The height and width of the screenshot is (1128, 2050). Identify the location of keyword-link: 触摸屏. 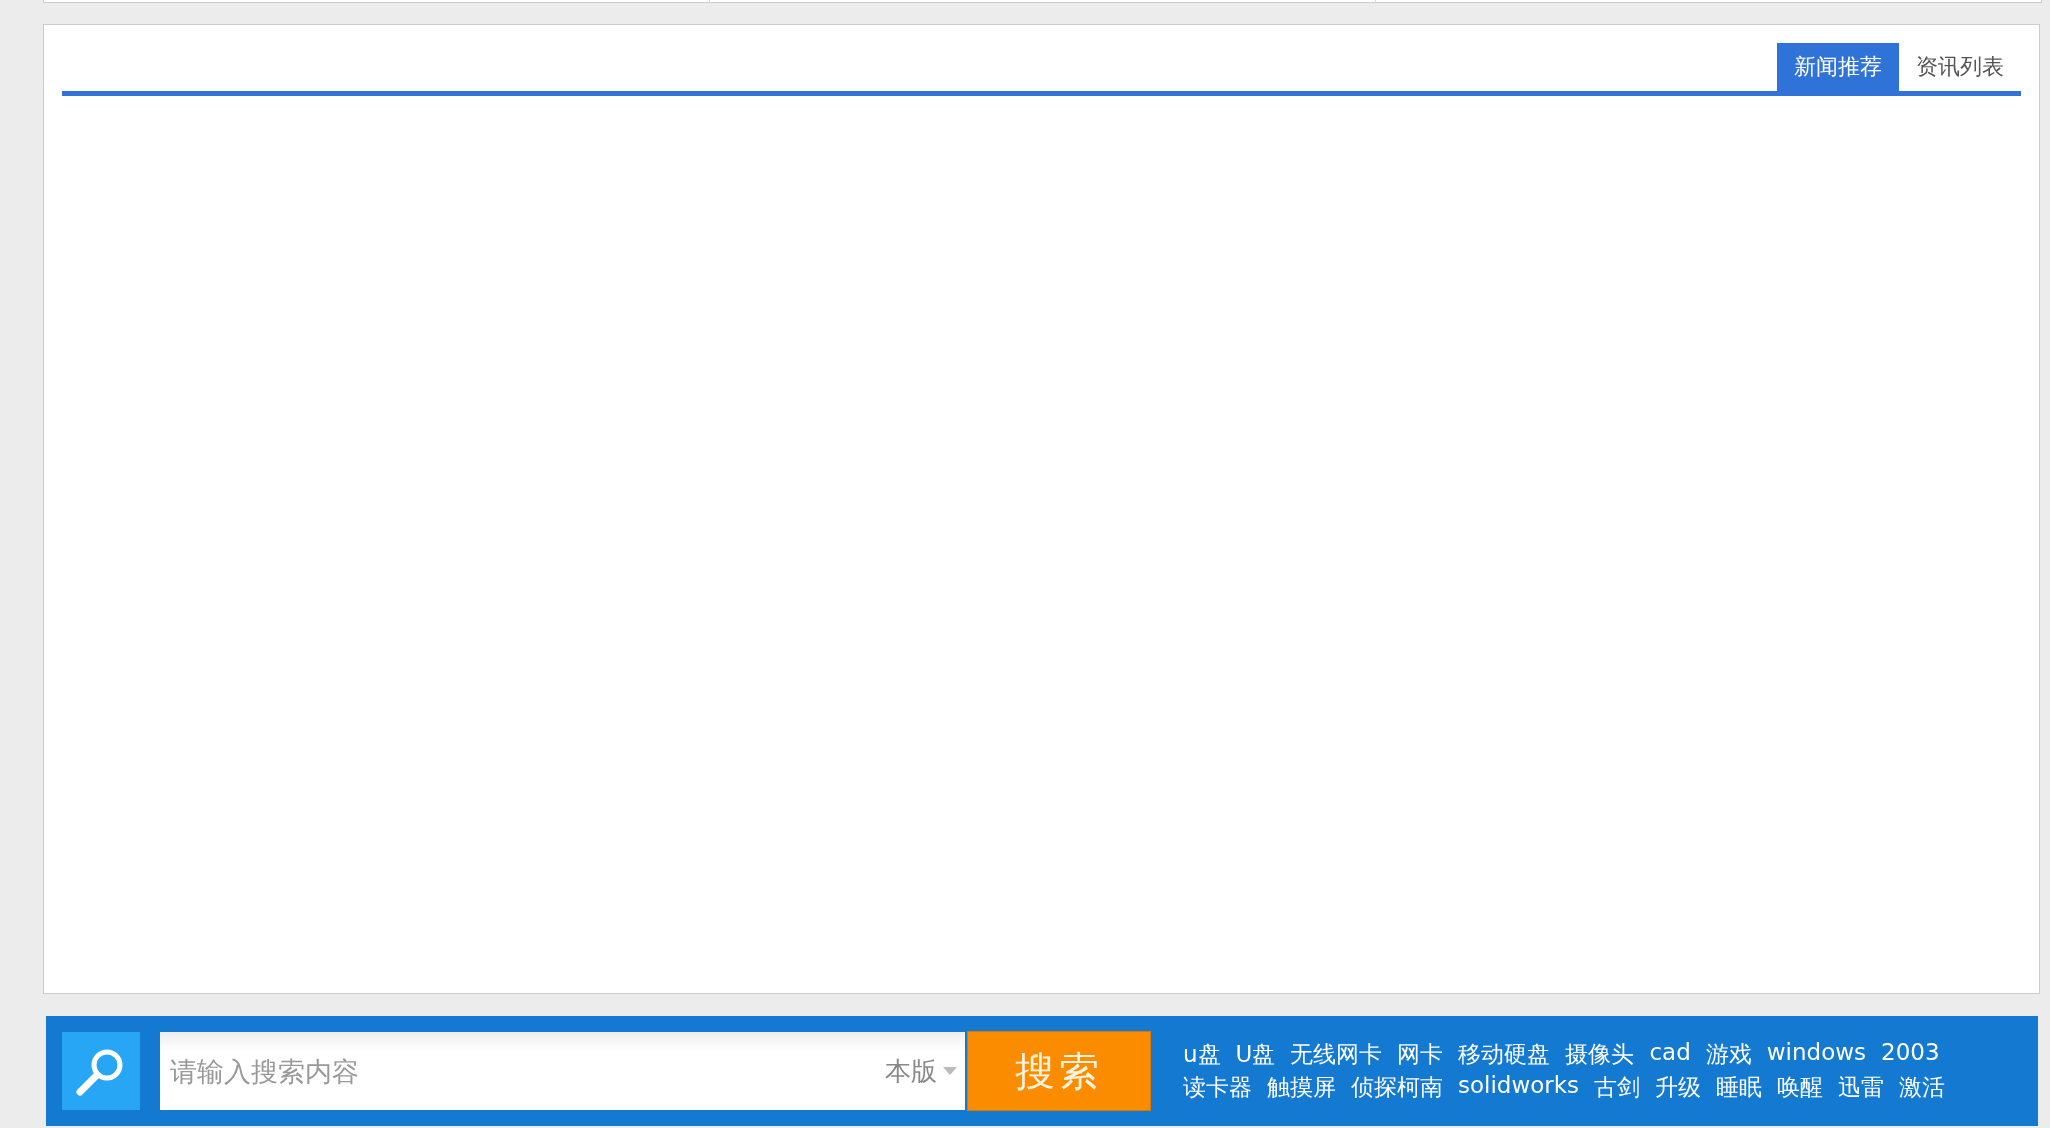
(1301, 1087).